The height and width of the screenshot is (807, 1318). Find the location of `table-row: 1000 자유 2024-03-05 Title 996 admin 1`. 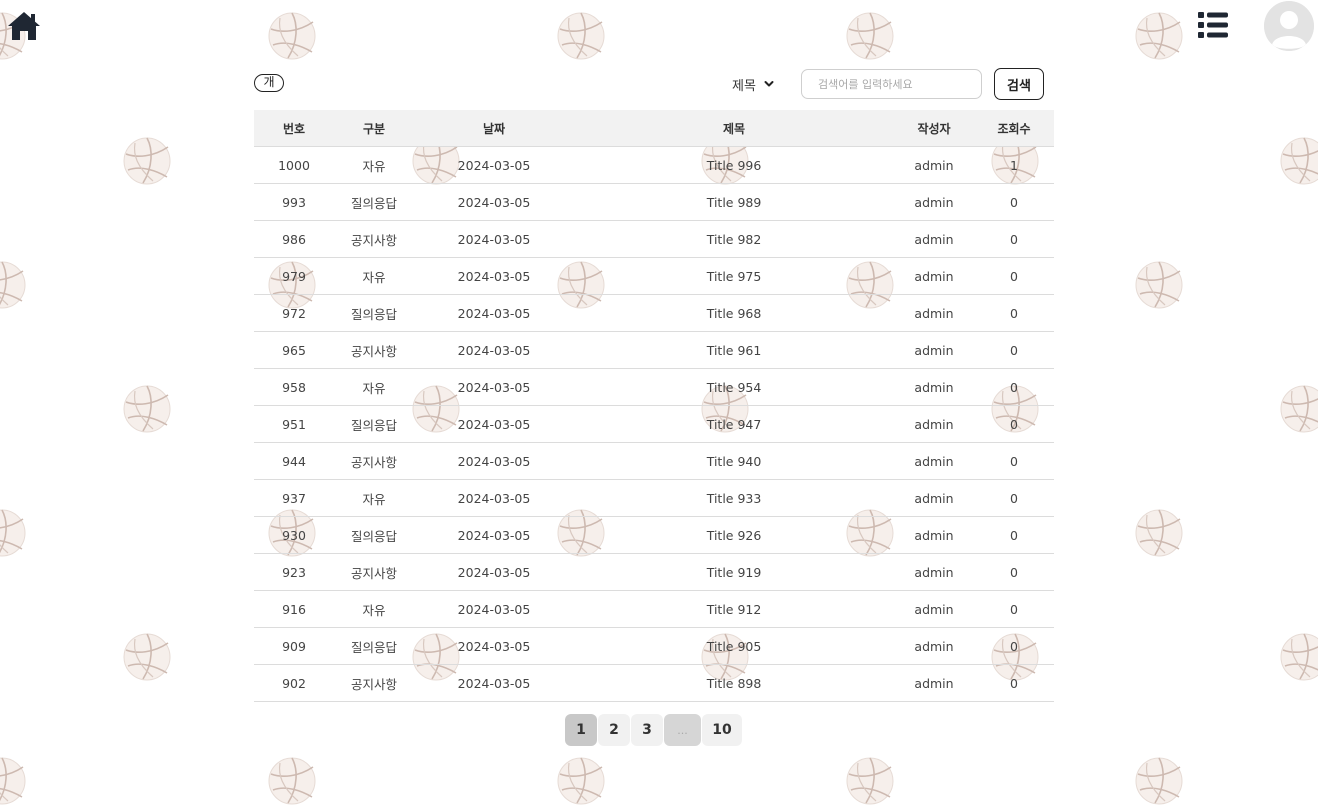

table-row: 1000 자유 2024-03-05 Title 996 admin 1 is located at coordinates (654, 165).